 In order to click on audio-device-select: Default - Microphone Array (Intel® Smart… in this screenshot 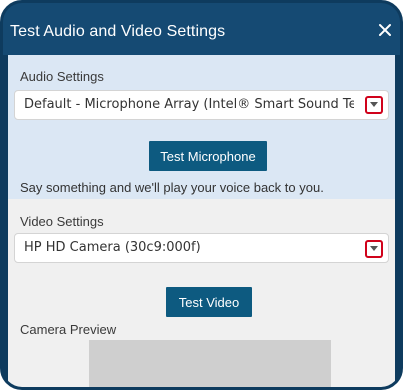, I will do `click(201, 105)`.